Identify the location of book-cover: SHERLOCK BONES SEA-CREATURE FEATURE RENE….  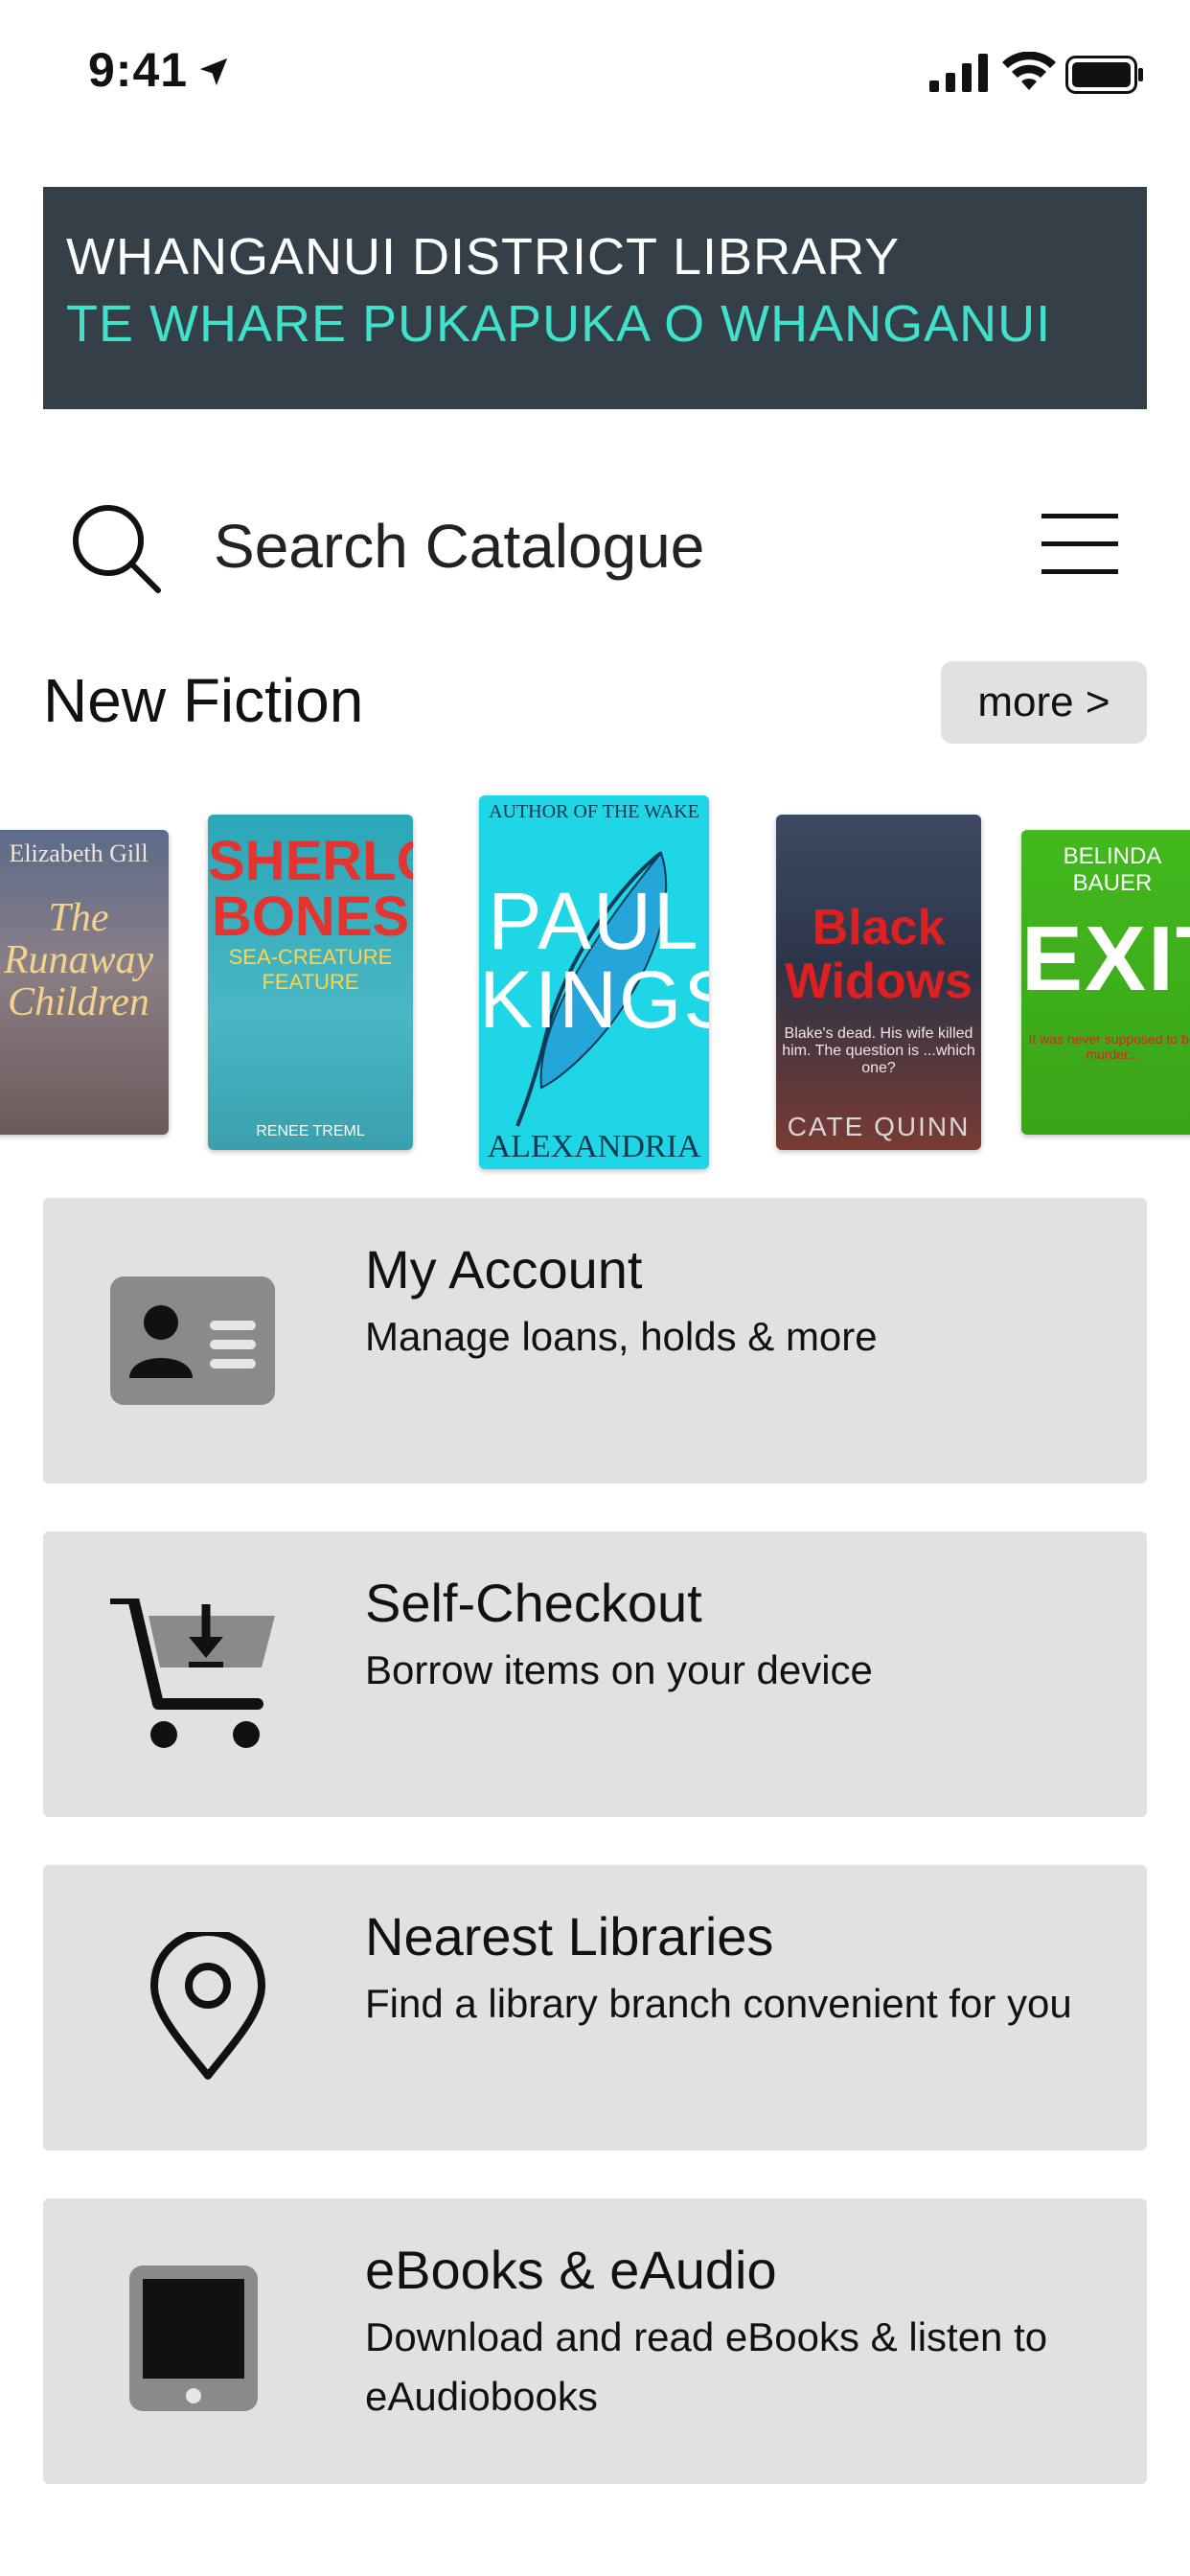
(311, 982).